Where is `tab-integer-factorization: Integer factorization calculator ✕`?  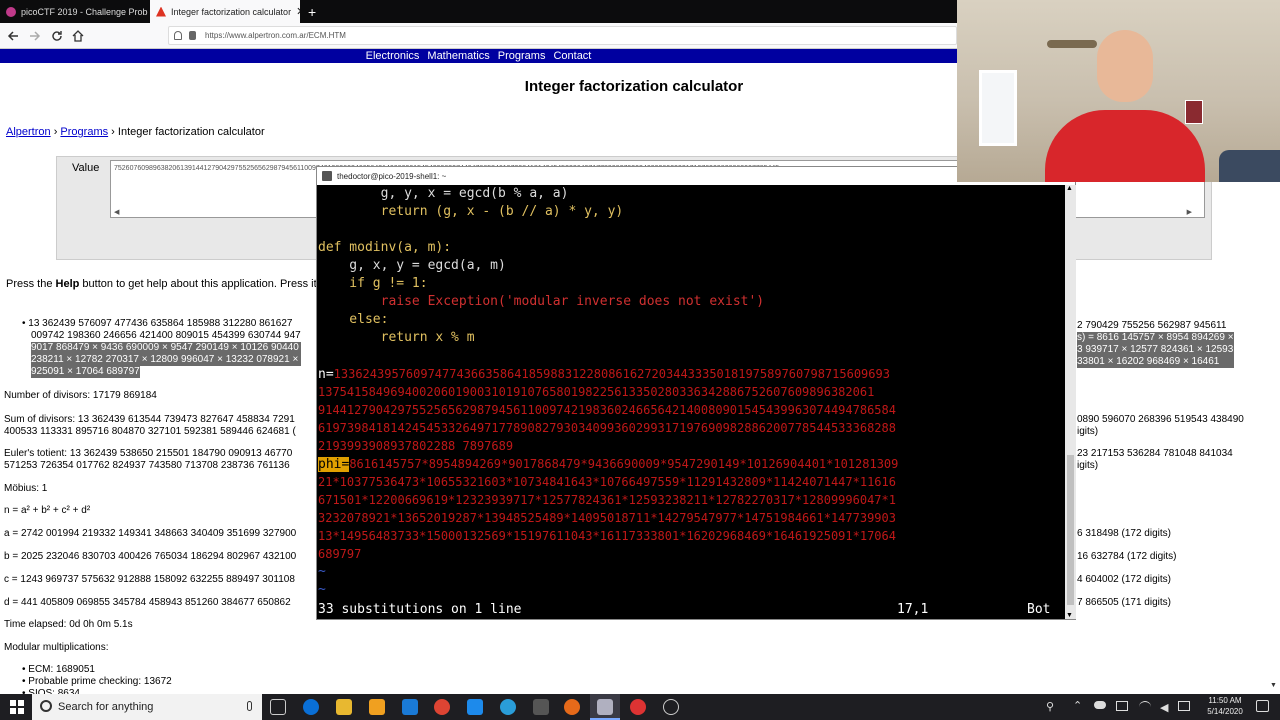
tab-integer-factorization: Integer factorization calculator ✕ is located at coordinates (225, 11).